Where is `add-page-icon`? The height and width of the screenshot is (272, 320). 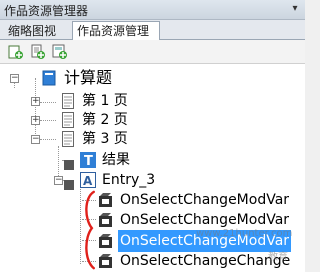 add-page-icon is located at coordinates (16, 52).